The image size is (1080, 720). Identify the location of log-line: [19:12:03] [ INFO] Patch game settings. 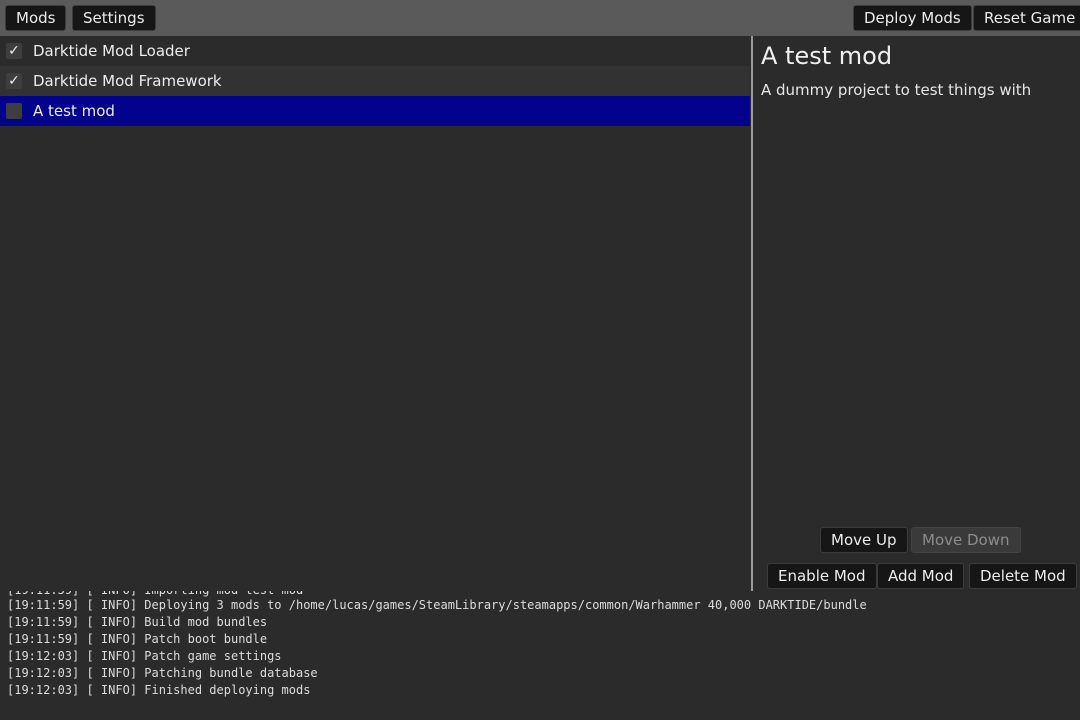
(144, 656).